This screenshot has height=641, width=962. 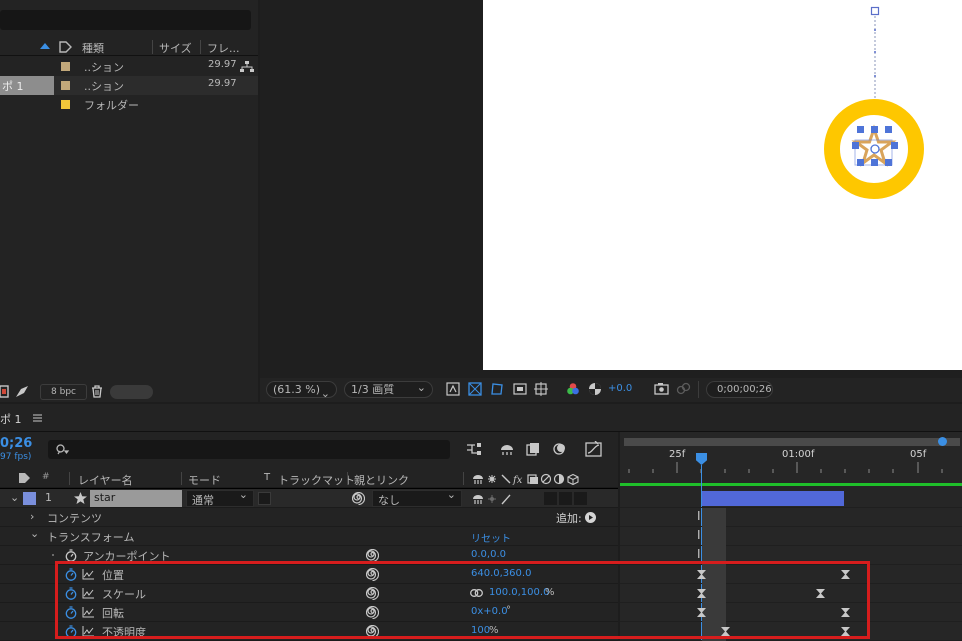 What do you see at coordinates (309, 555) in the screenshot?
I see `property-row: アンカーポイント 0.0,0.0` at bounding box center [309, 555].